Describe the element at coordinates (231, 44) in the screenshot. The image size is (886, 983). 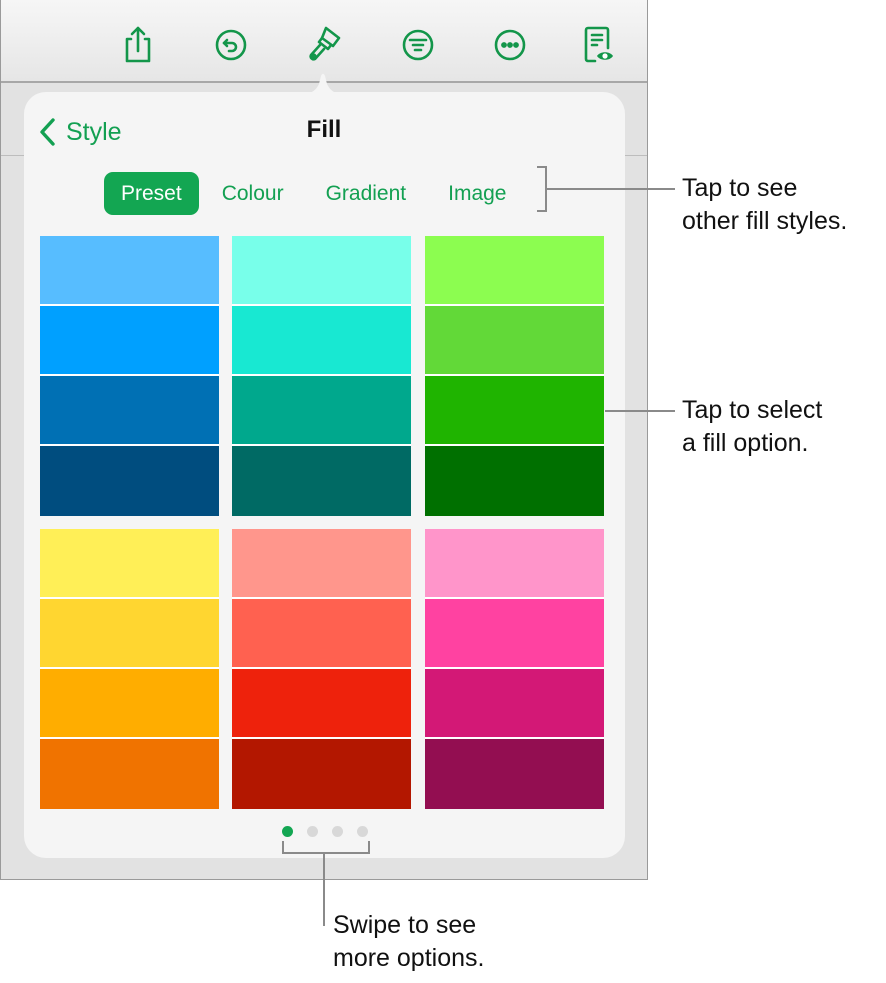
I see `undo-icon` at that location.